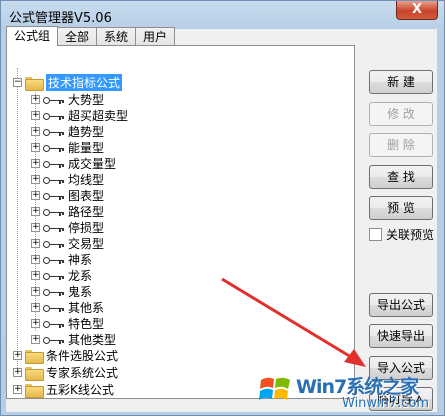 The image size is (445, 416). I want to click on arrow-shaft, so click(289, 319).